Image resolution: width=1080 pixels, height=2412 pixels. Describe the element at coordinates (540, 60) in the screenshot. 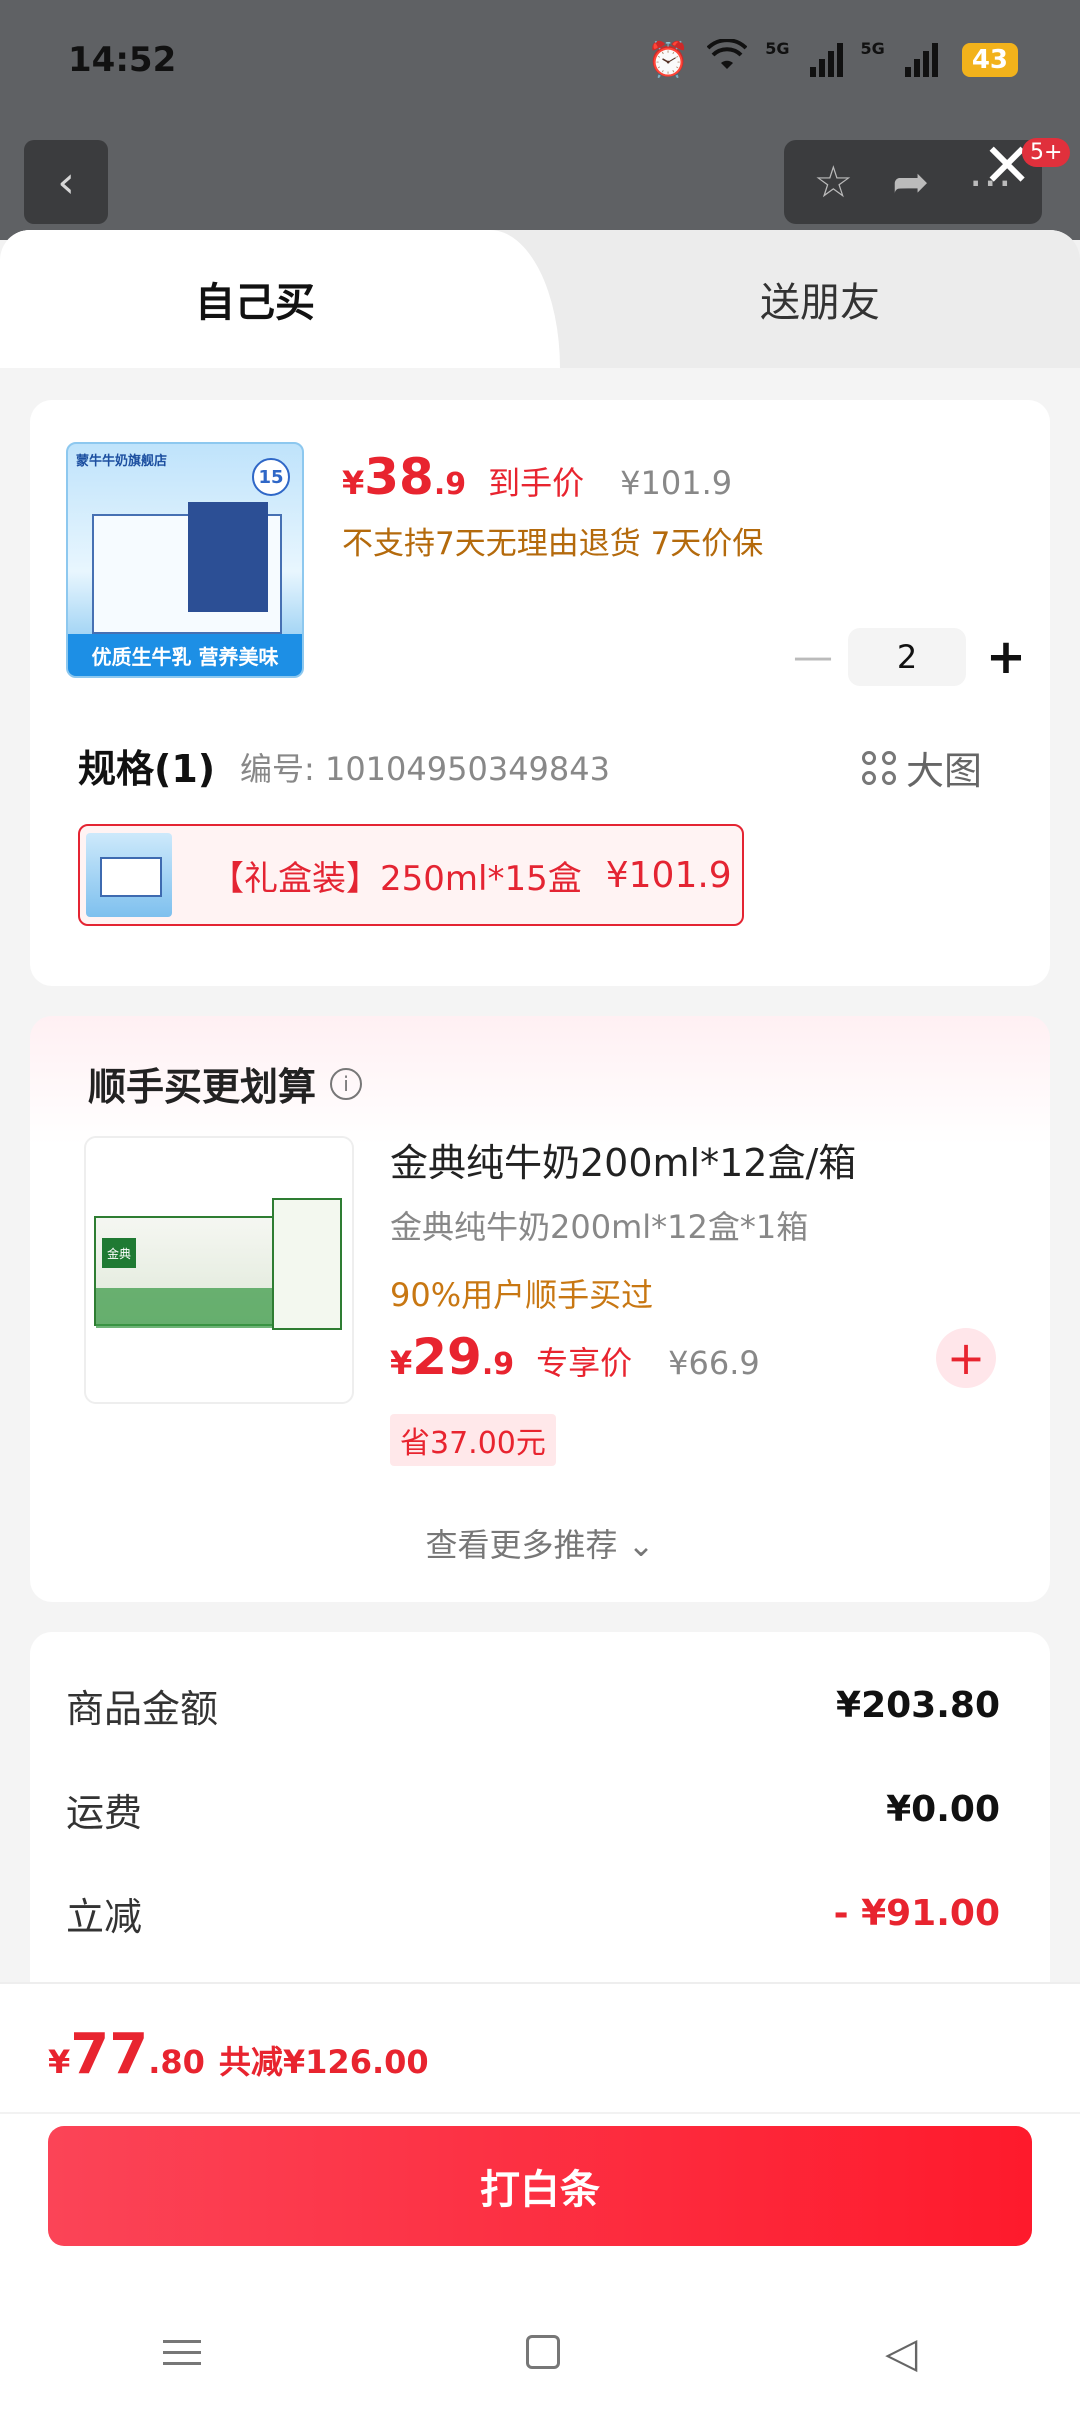

I see `status-bar: 14:52 ⏰ 5G 5G 43` at that location.